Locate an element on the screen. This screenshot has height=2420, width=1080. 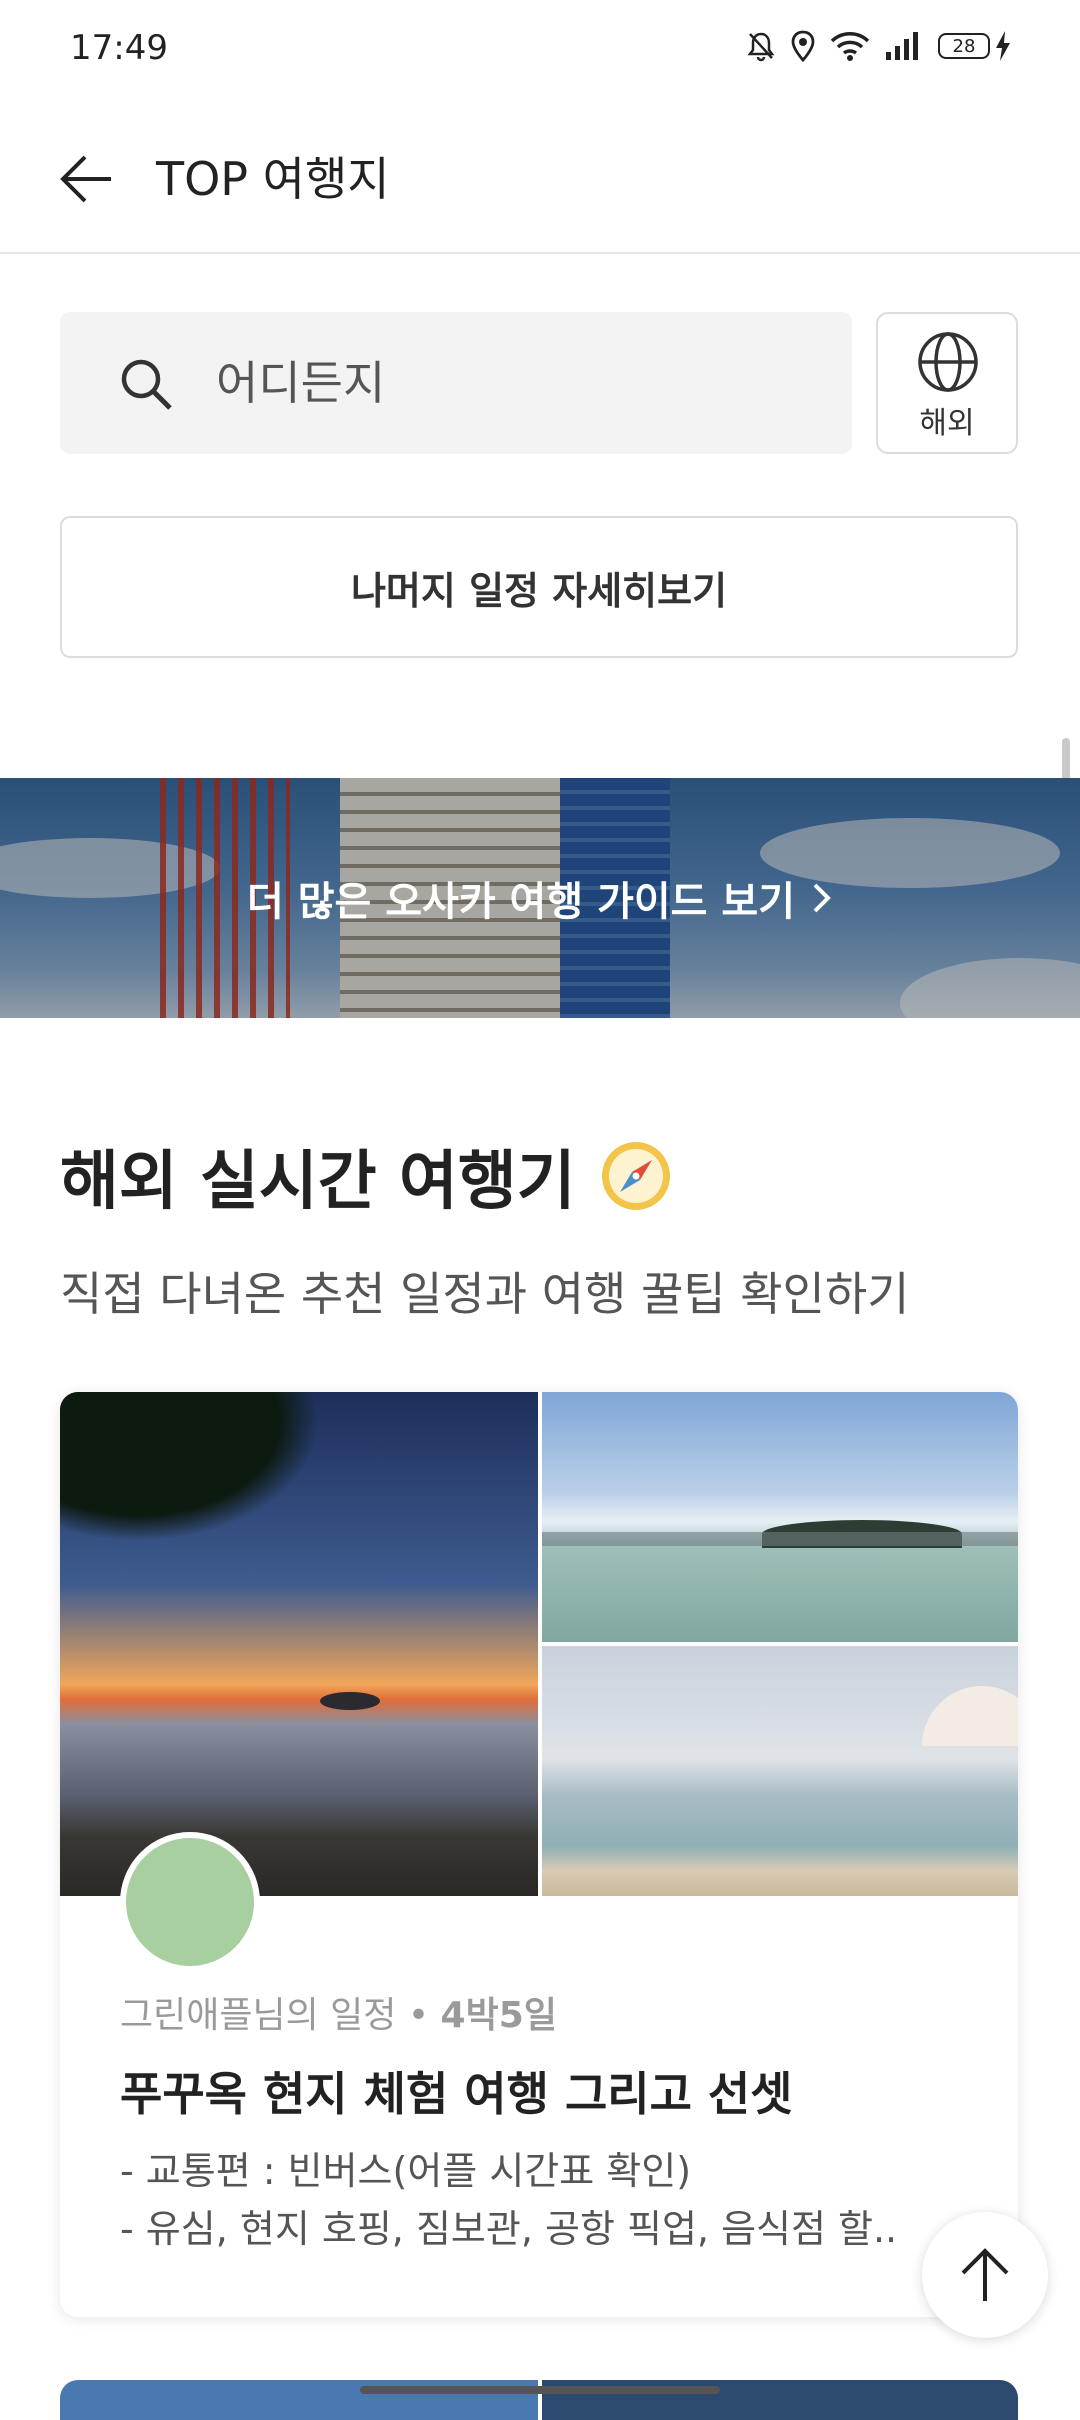
more-schedule-button: 나머지 일정 자세히보기 is located at coordinates (539, 587).